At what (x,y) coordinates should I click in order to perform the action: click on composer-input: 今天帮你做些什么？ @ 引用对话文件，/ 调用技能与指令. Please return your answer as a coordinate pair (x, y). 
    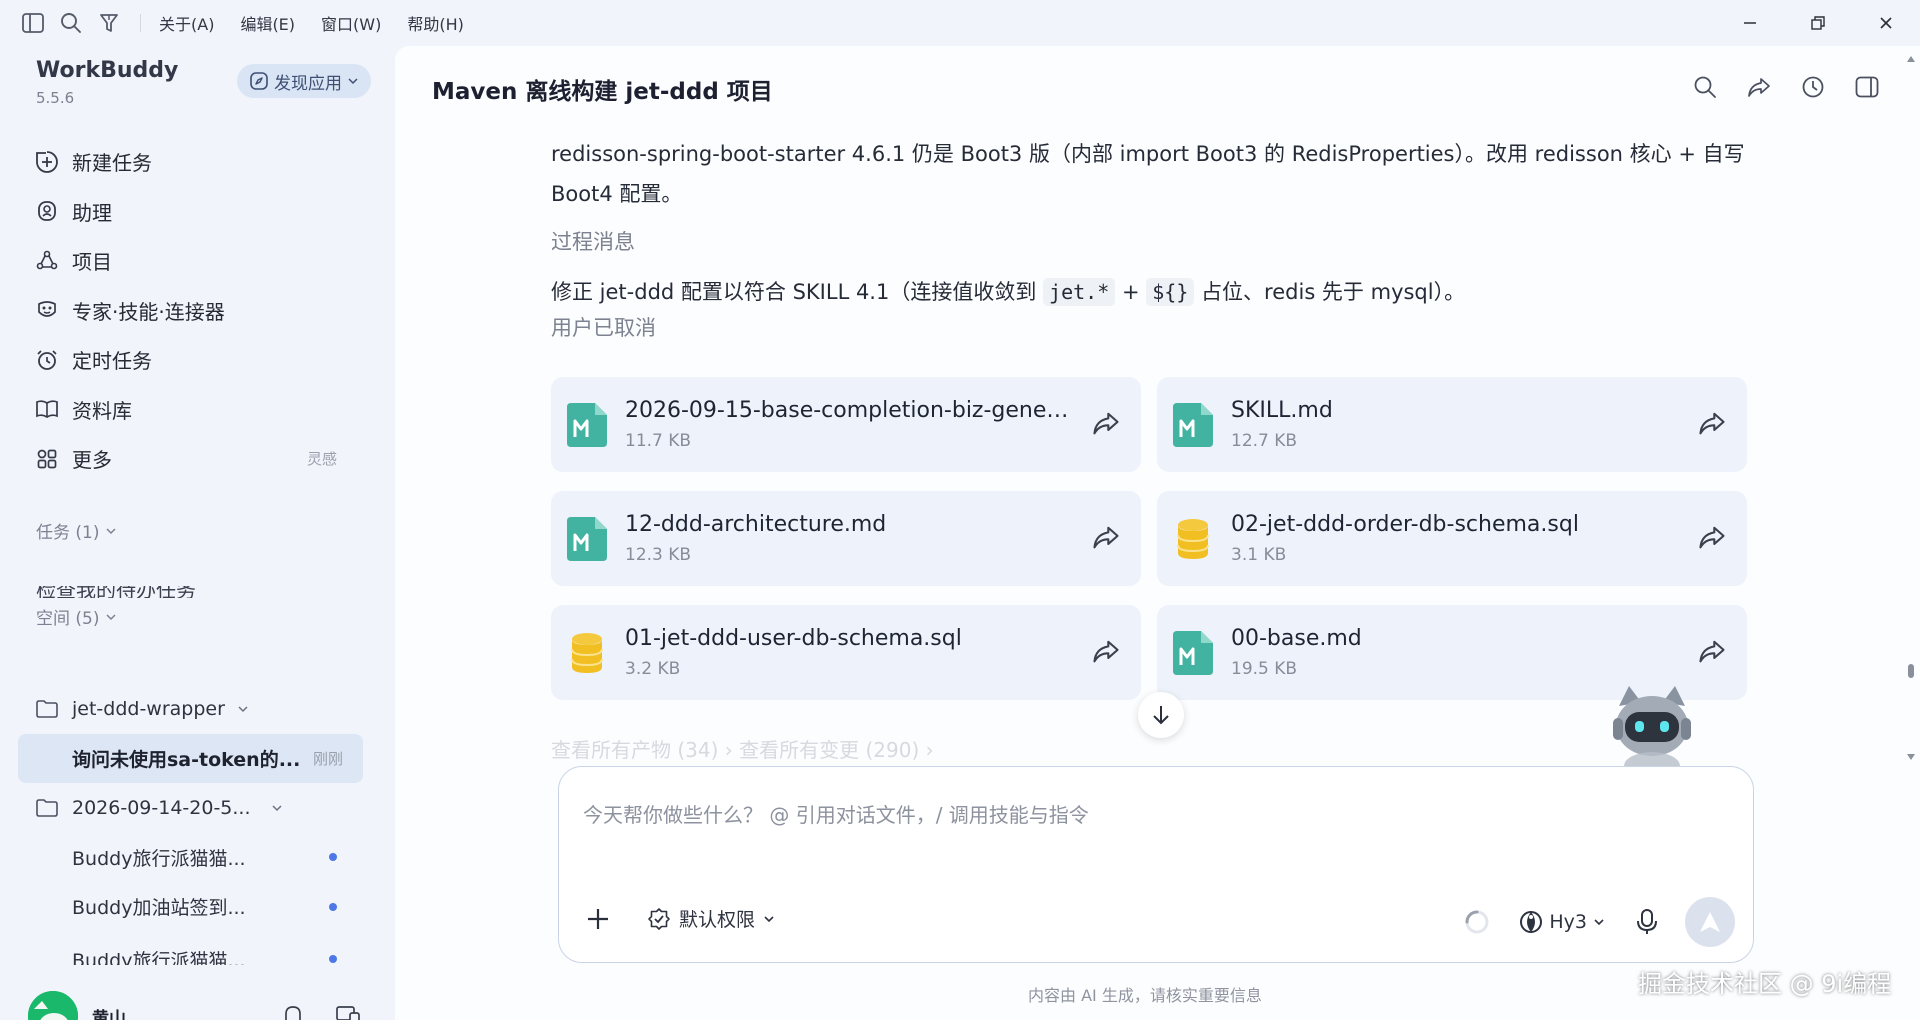
    Looking at the image, I should click on (836, 813).